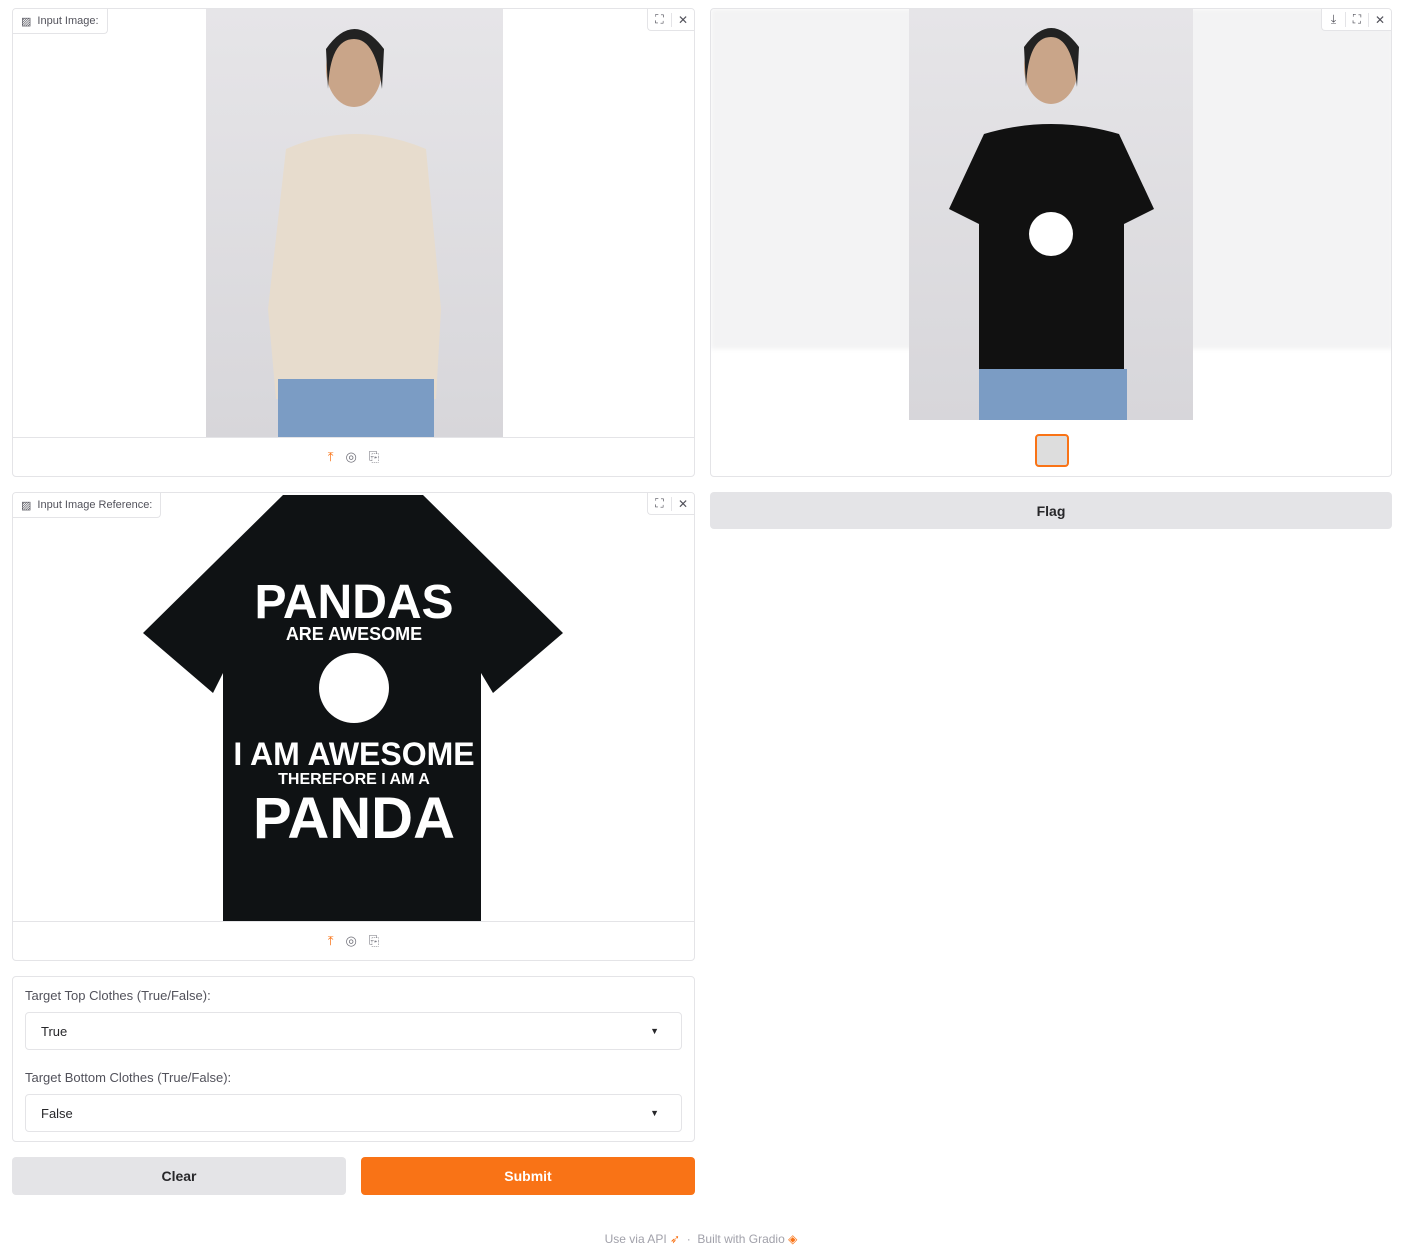  I want to click on reference-image-label: ▨ Input Image Reference:, so click(87, 505).